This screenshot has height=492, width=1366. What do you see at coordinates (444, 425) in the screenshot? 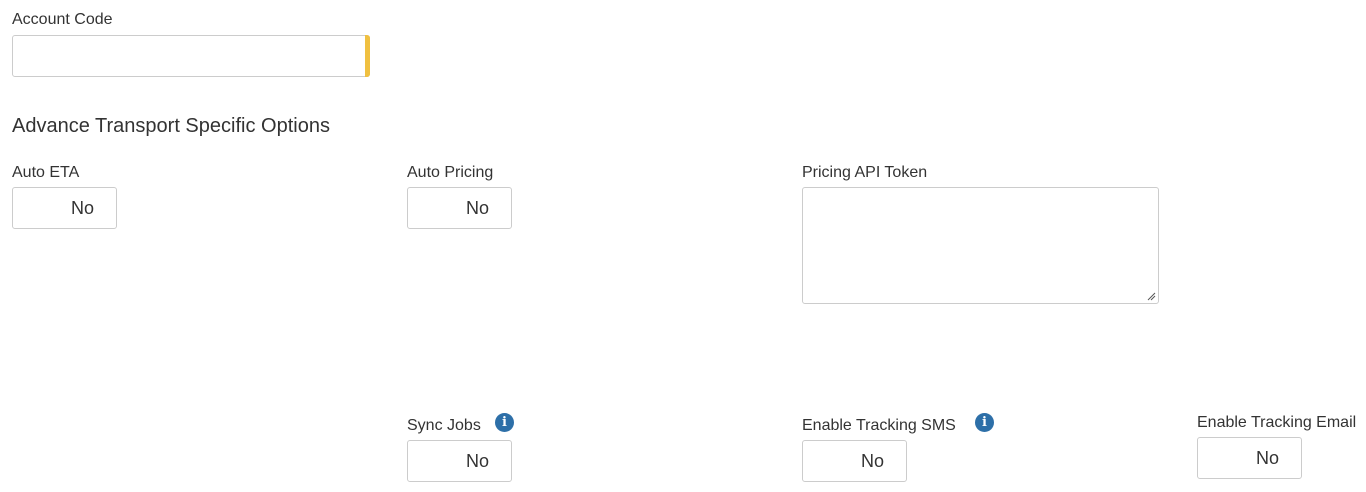
I see `sync-jobs-label: Sync Jobs` at bounding box center [444, 425].